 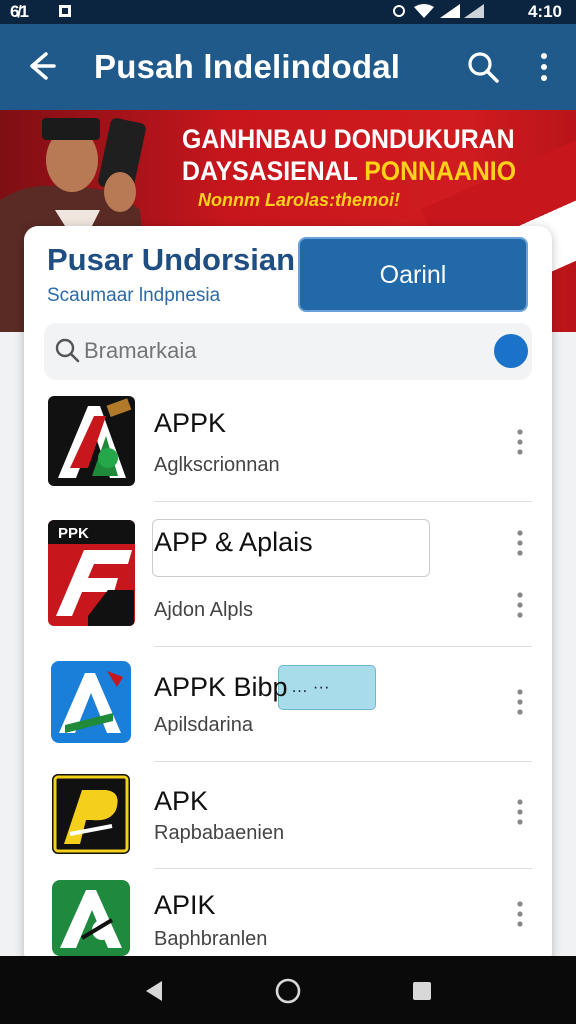 What do you see at coordinates (43, 66) in the screenshot?
I see `arrow-left-icon` at bounding box center [43, 66].